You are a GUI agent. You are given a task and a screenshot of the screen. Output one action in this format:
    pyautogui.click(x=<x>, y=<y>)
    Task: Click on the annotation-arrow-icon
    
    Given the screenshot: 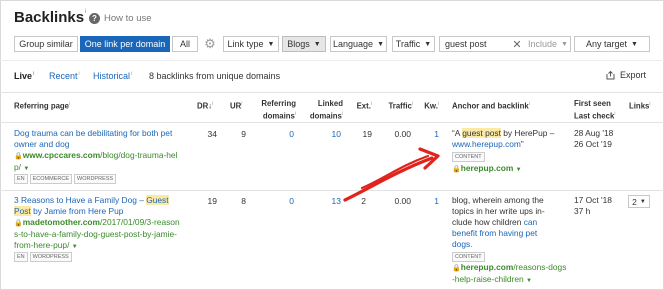 What is the action you would take?
    pyautogui.click(x=391, y=174)
    